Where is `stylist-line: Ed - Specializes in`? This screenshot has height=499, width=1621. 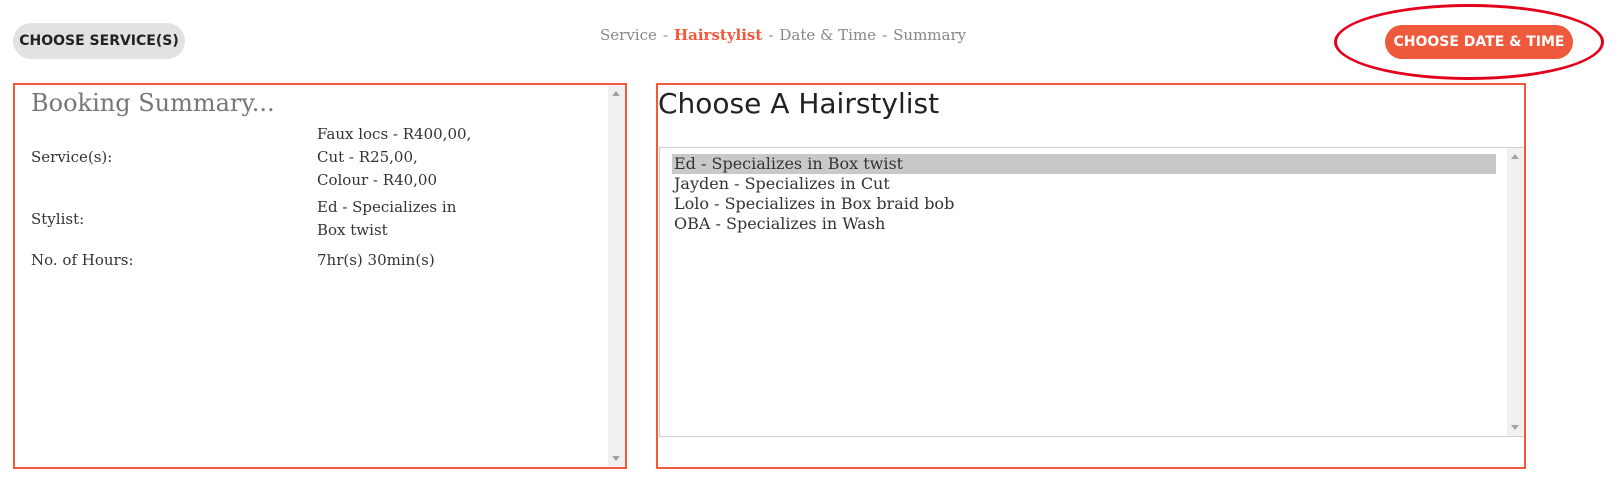
stylist-line: Ed - Specializes in is located at coordinates (387, 207).